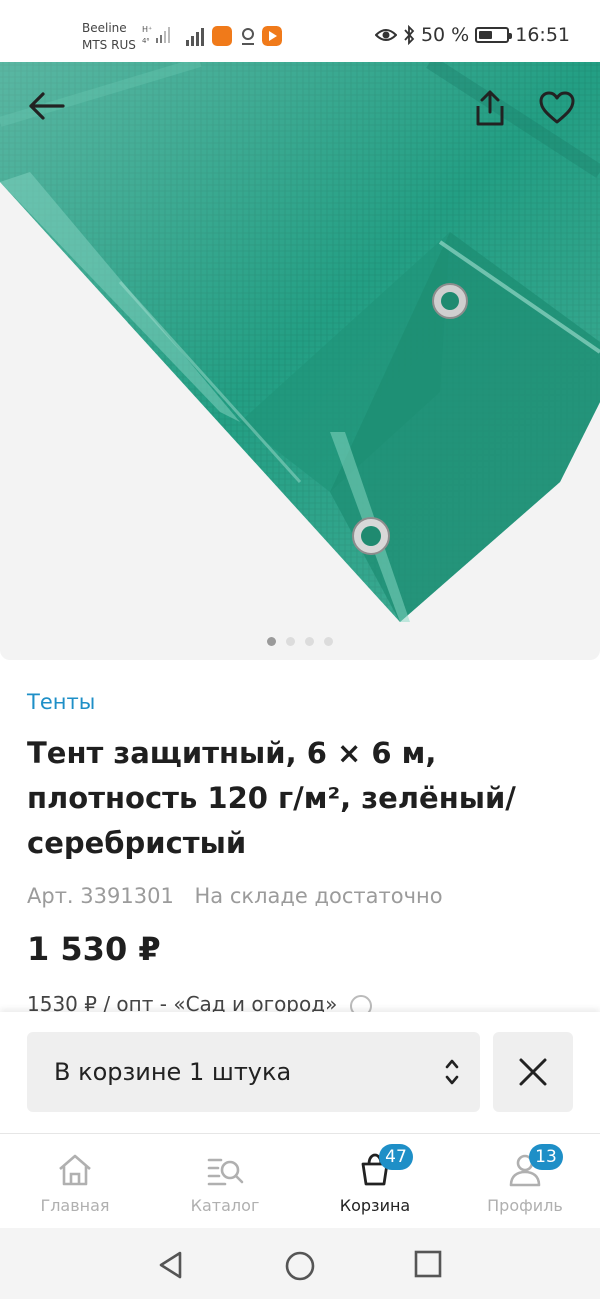 The image size is (600, 1299). Describe the element at coordinates (445, 35) in the screenshot. I see `battery-percent: 50 %` at that location.